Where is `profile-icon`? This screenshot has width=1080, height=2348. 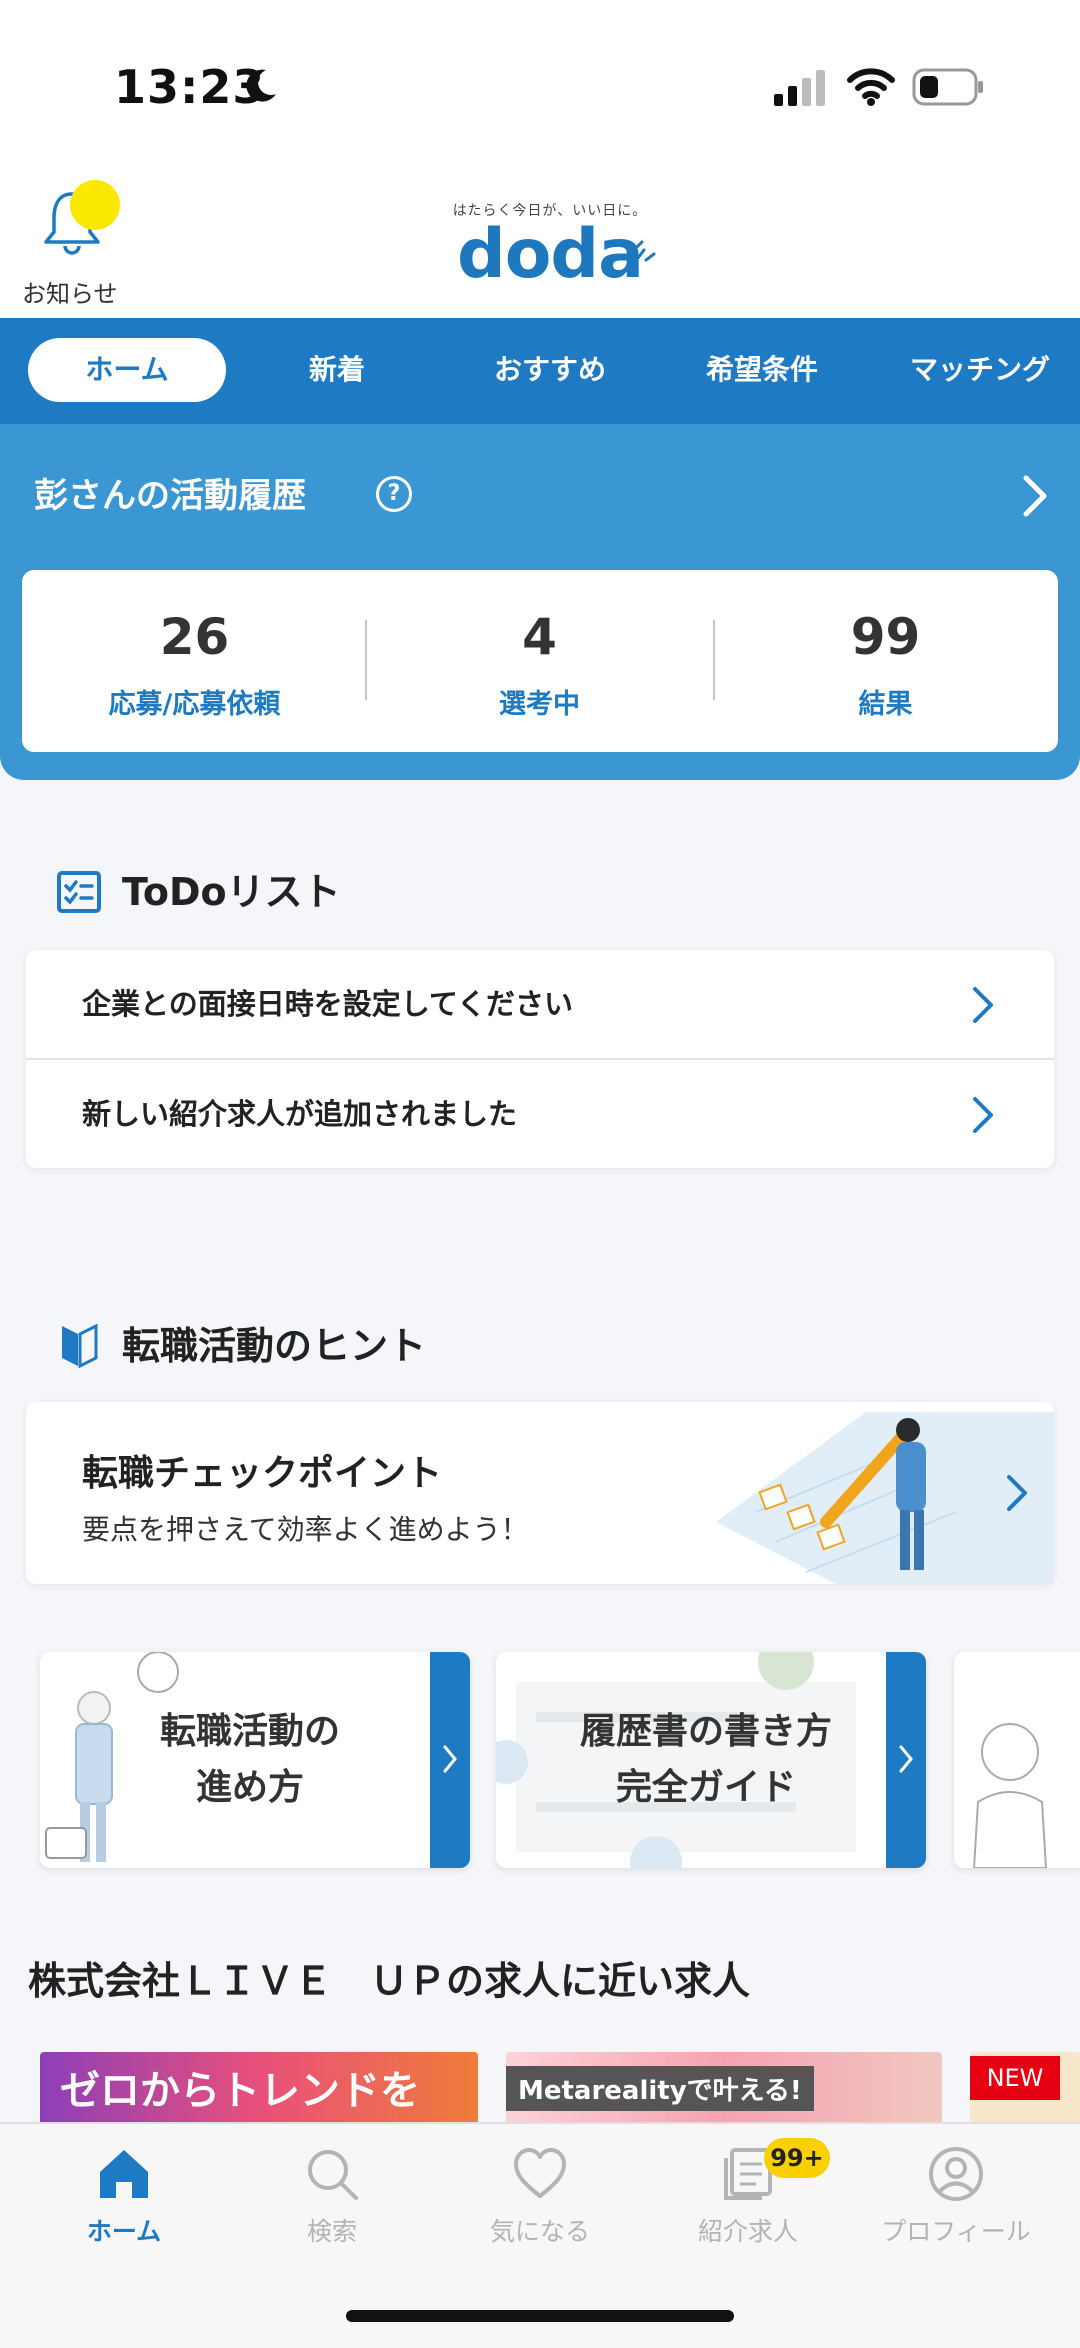
profile-icon is located at coordinates (956, 2174).